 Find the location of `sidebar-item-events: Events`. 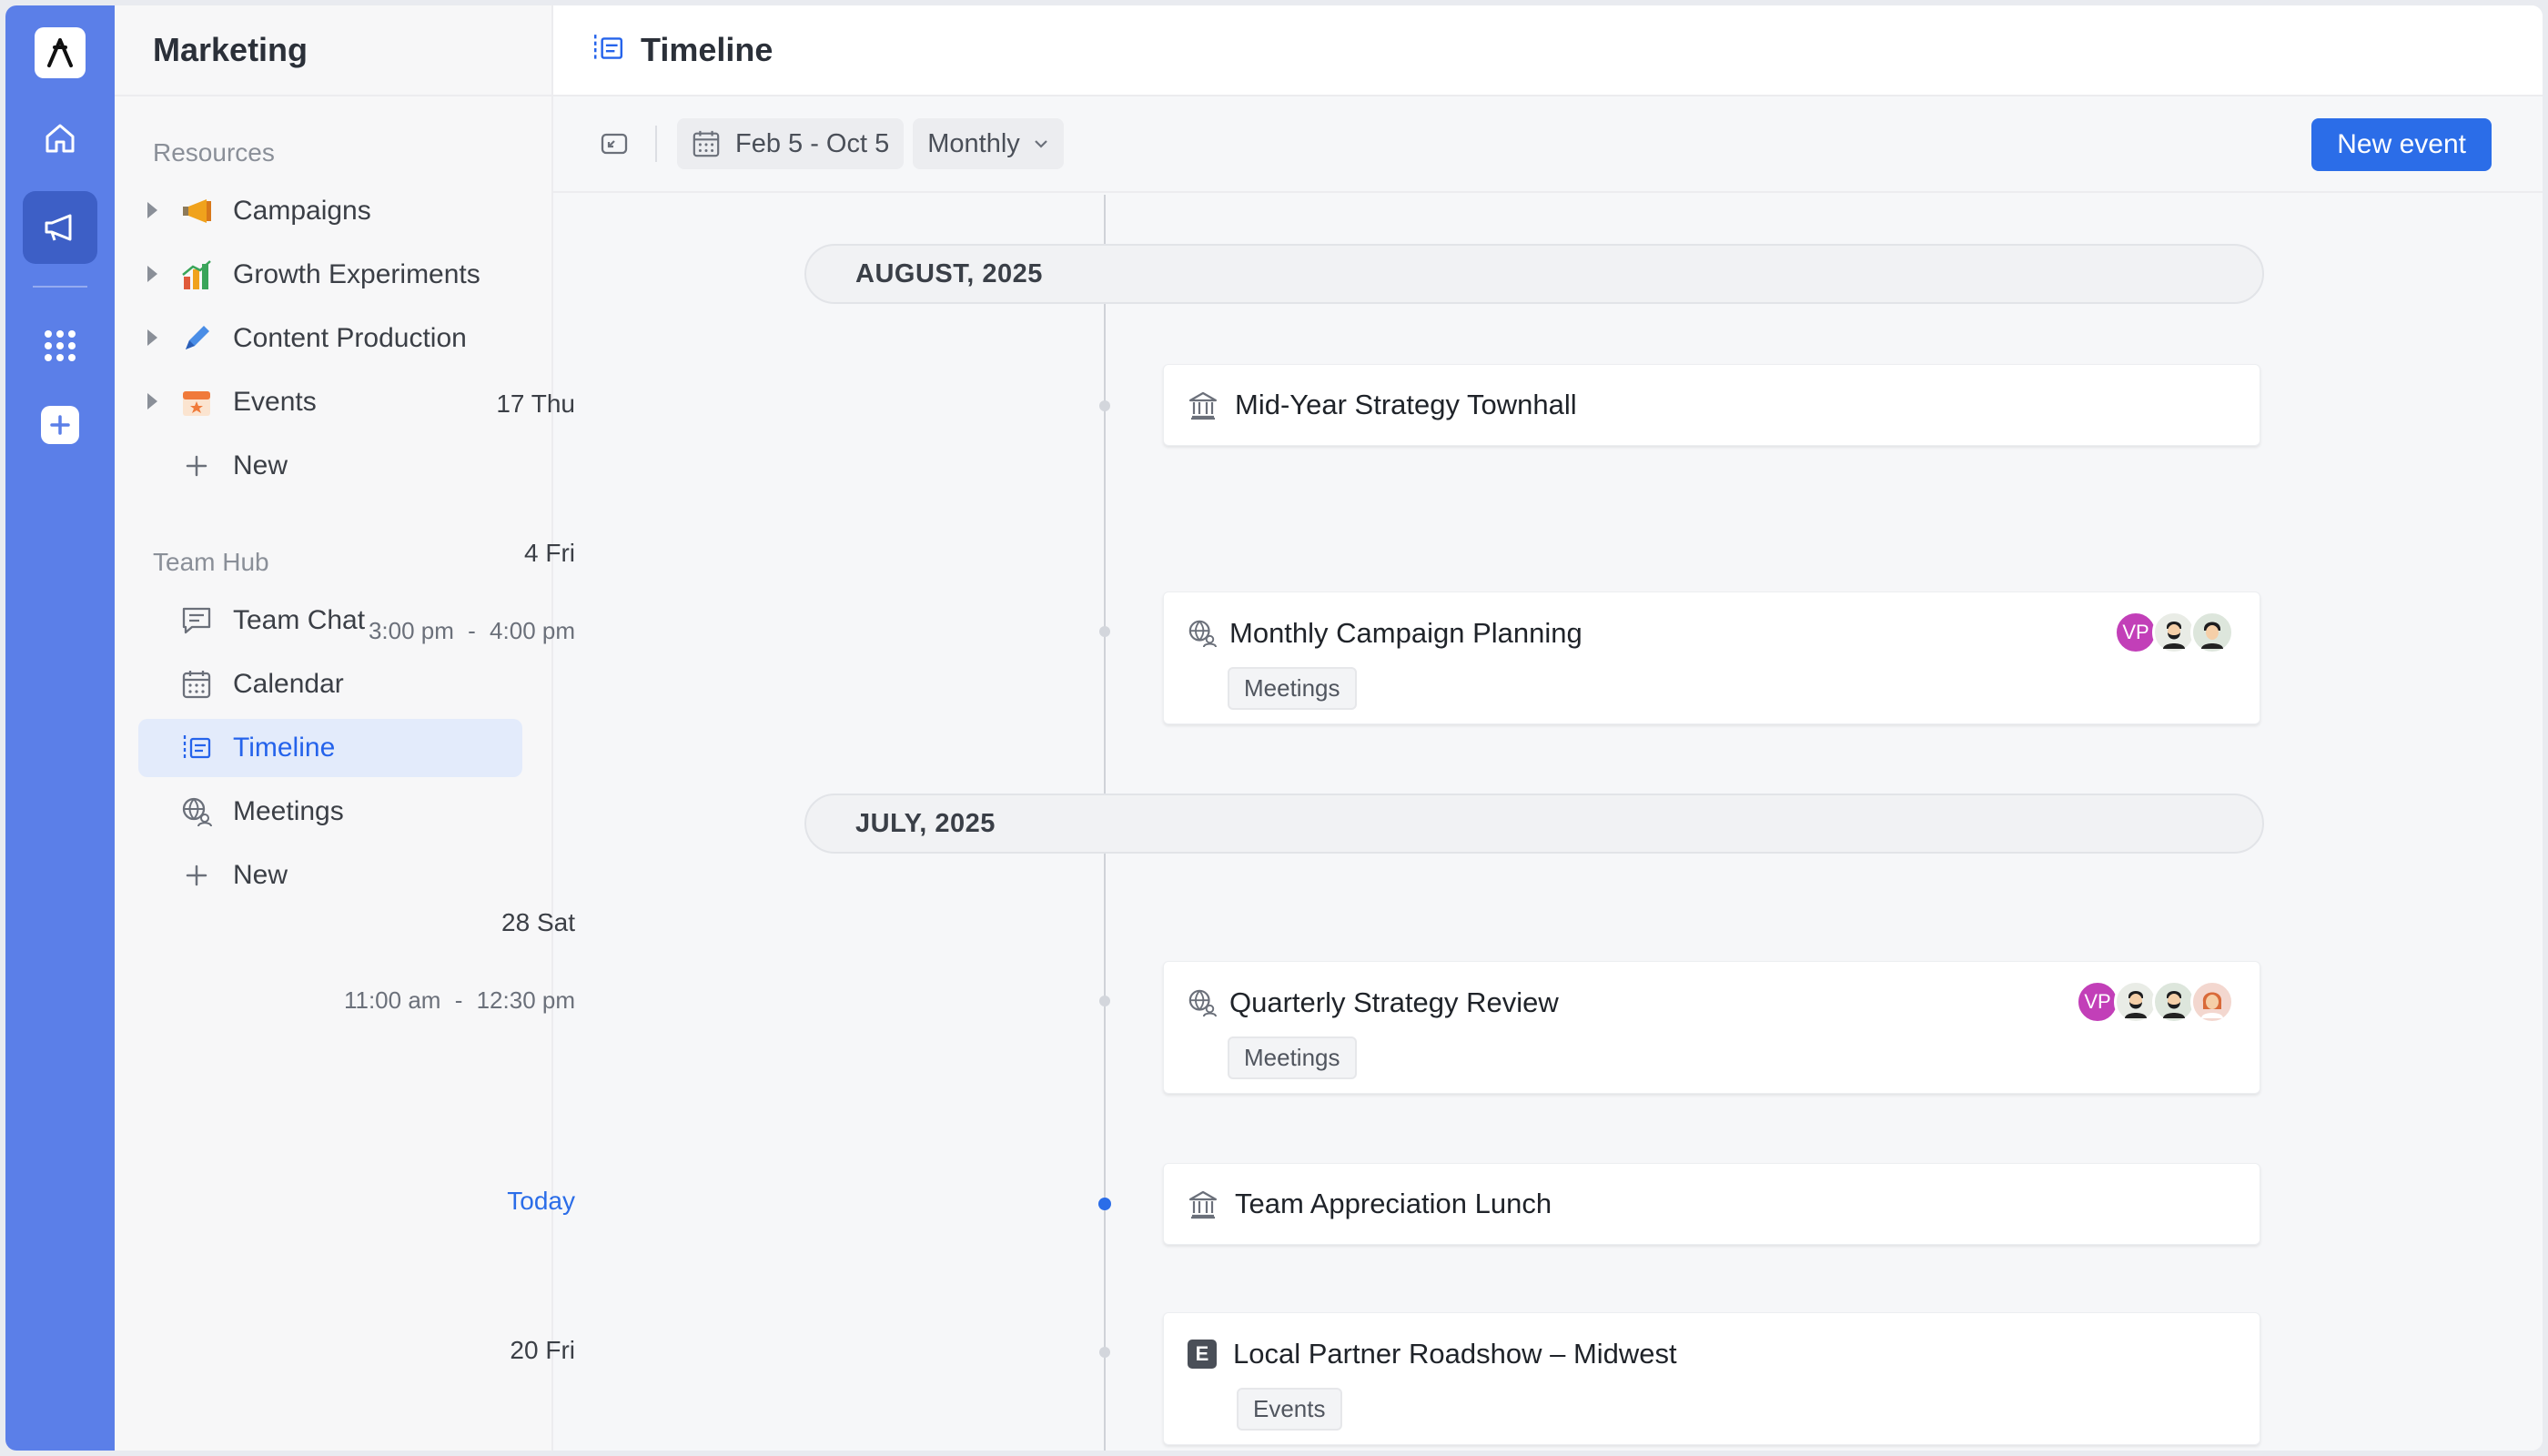

sidebar-item-events: Events is located at coordinates (330, 402).